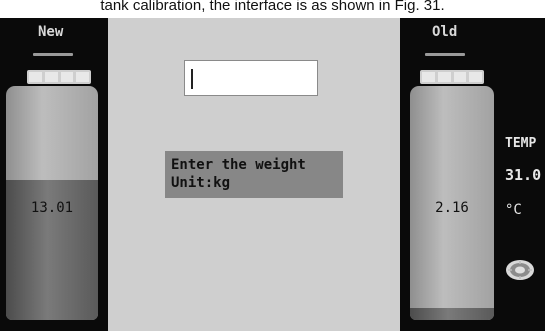  What do you see at coordinates (445, 32) in the screenshot?
I see `old-tank-label: Old` at bounding box center [445, 32].